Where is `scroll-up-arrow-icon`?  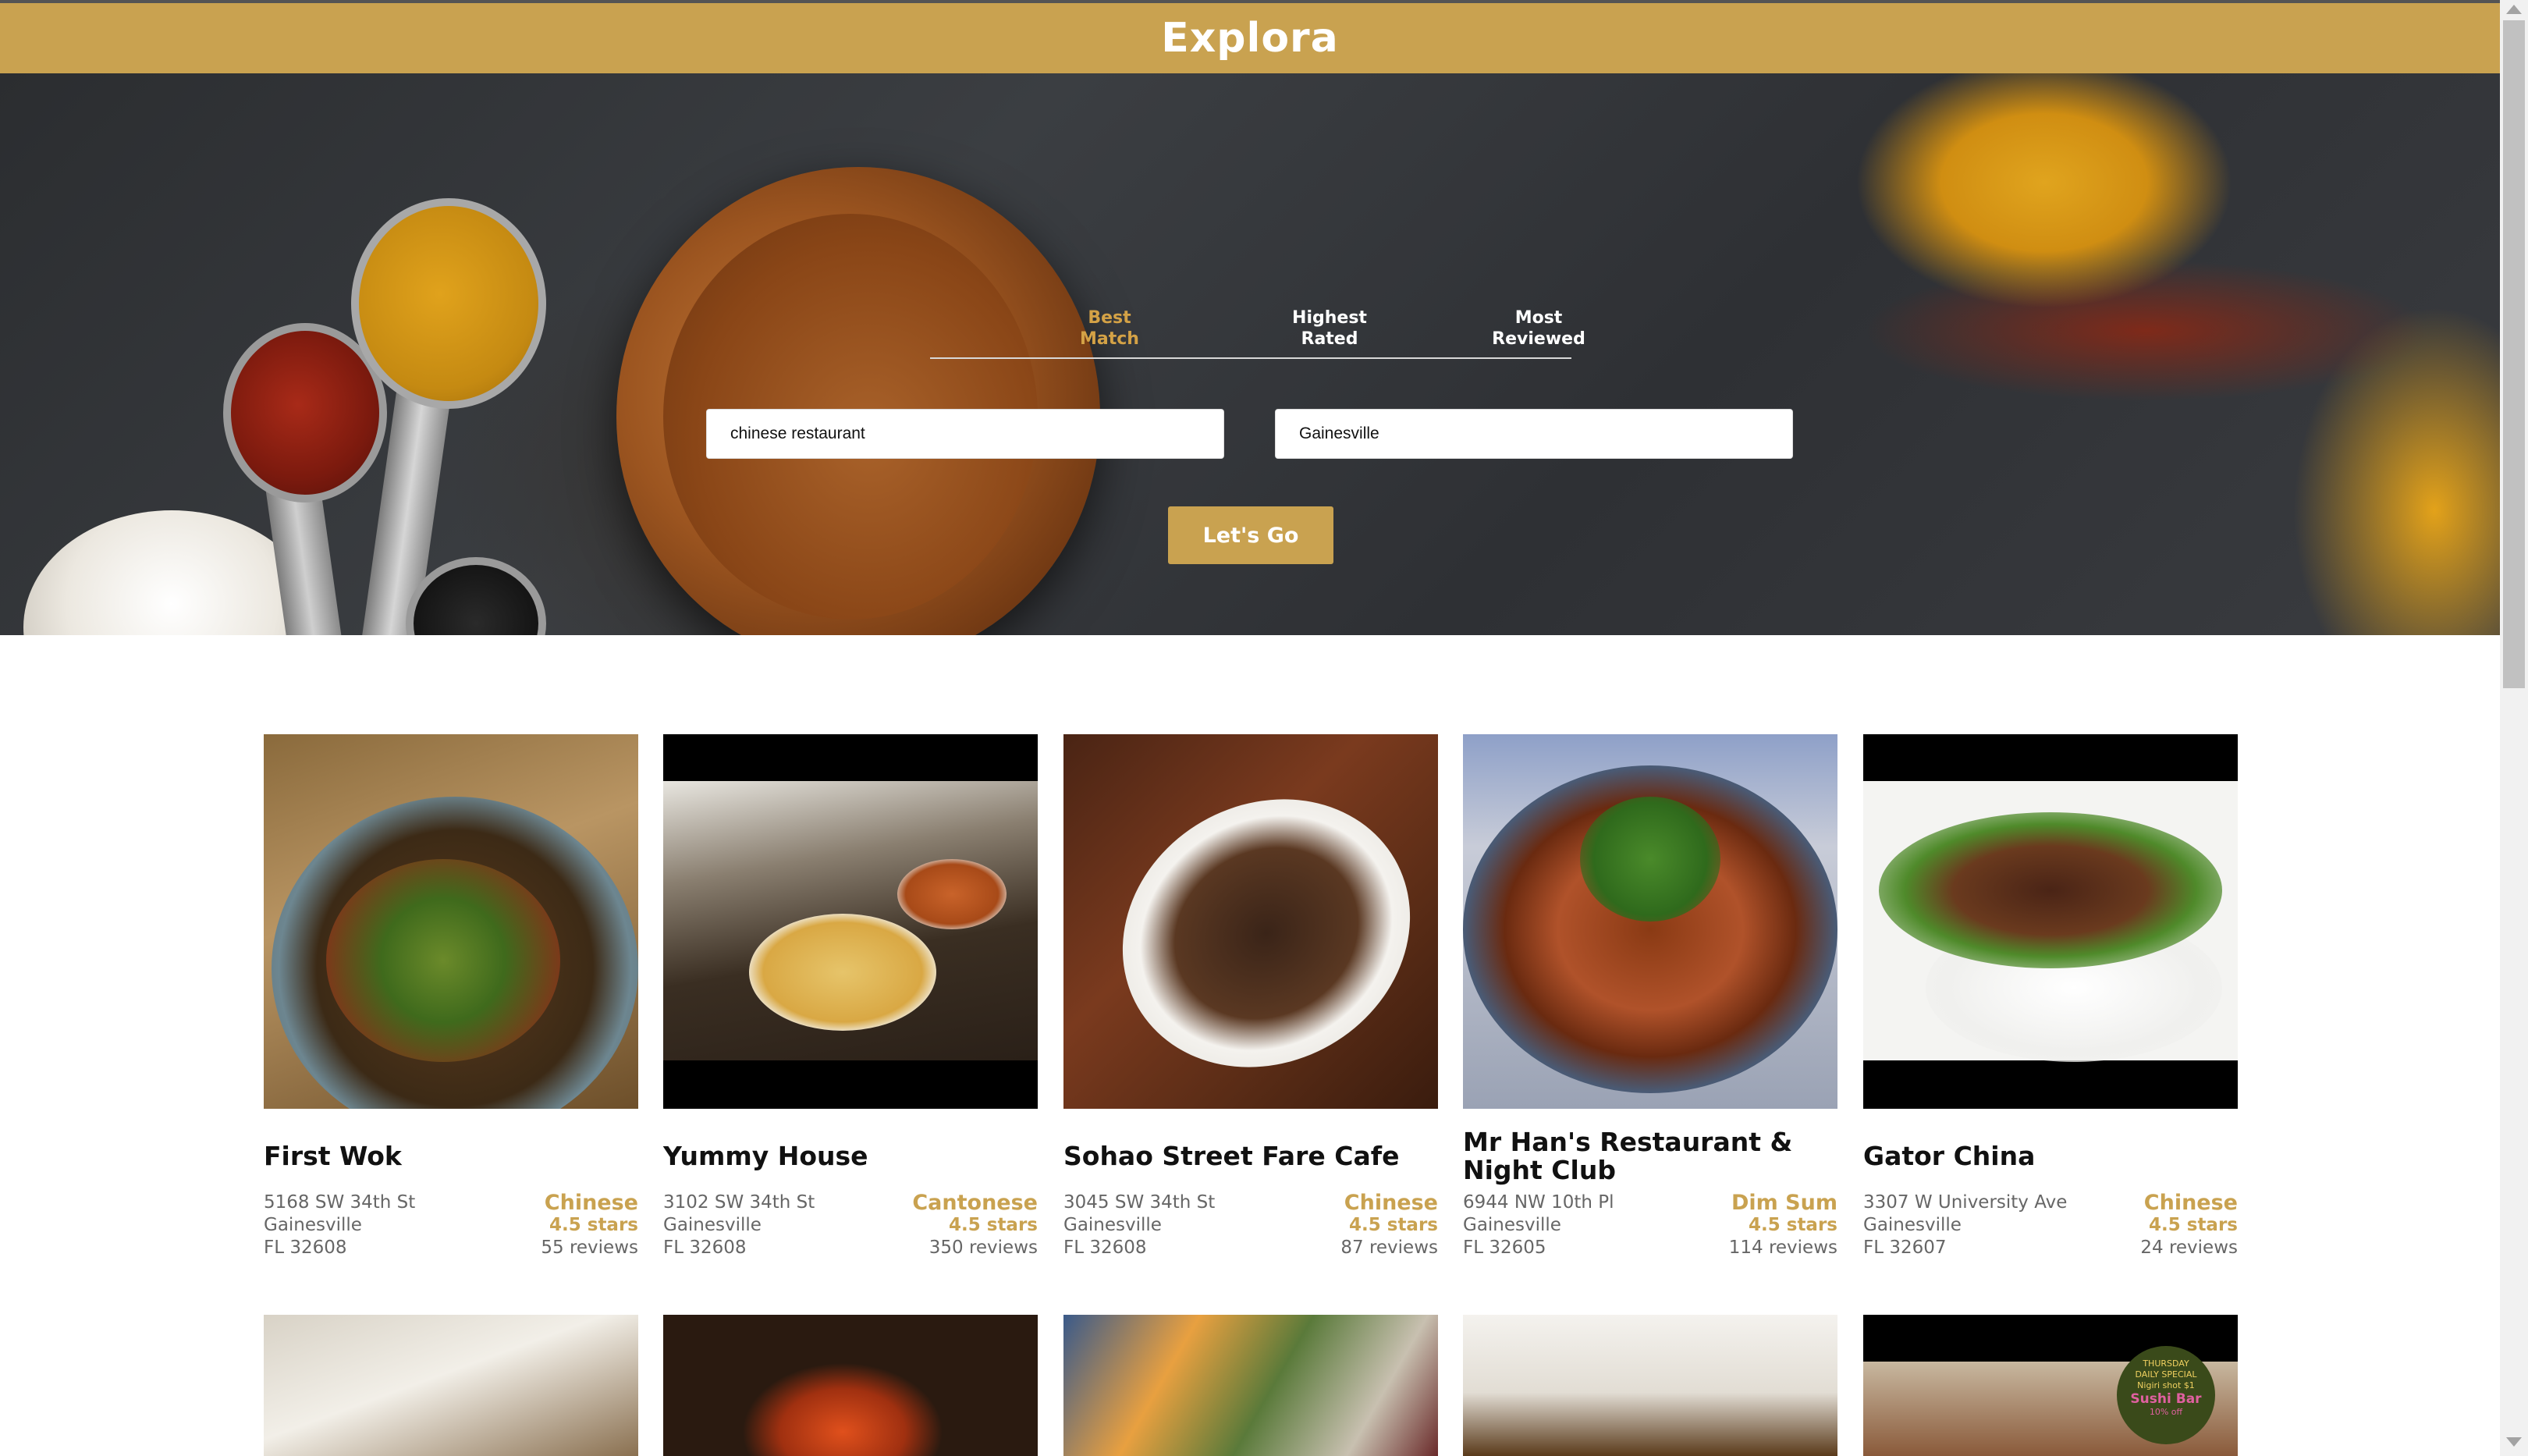
scroll-up-arrow-icon is located at coordinates (2514, 9).